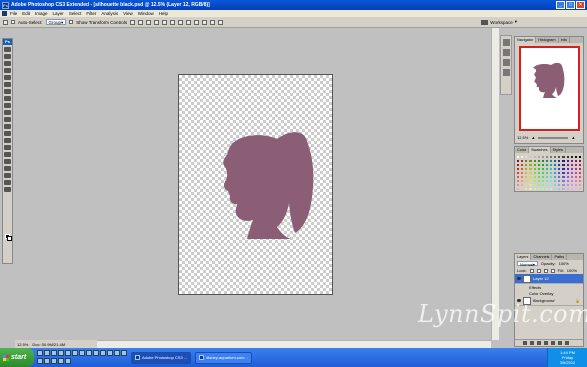 The height and width of the screenshot is (367, 587). I want to click on tab-color: Color, so click(522, 150).